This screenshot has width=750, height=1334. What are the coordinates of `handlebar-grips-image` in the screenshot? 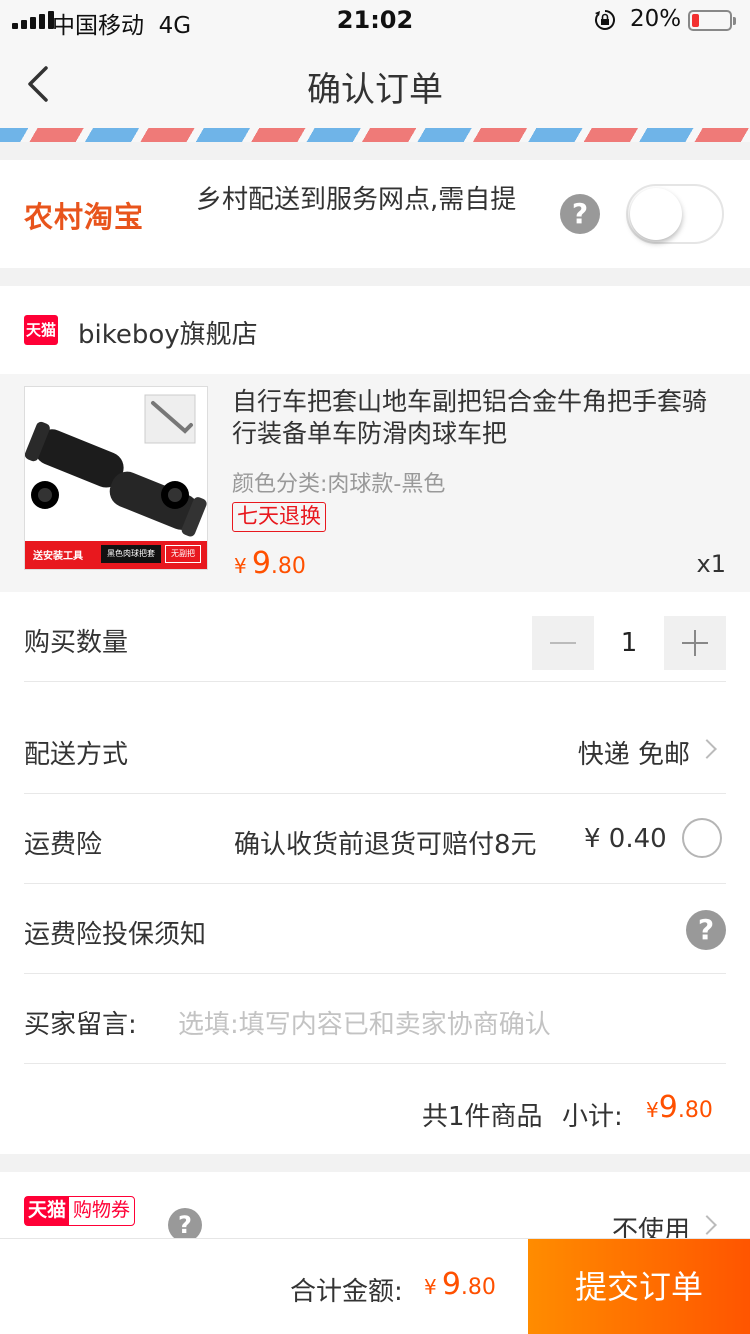 It's located at (116, 465).